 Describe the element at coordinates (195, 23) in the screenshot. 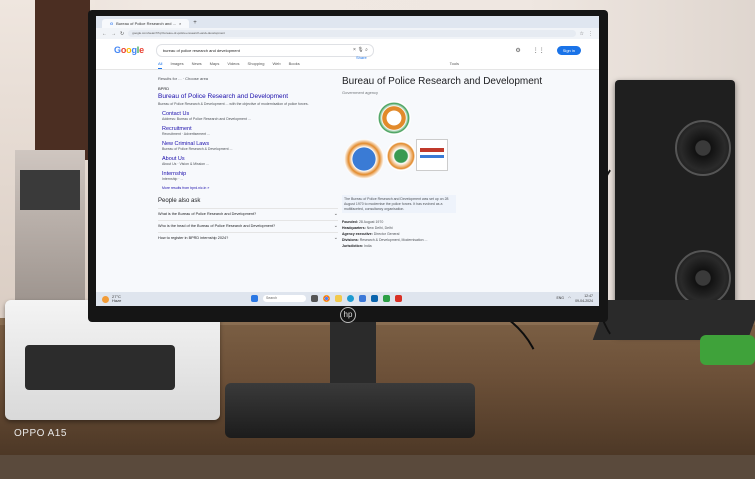

I see `new-tab-button: +` at that location.